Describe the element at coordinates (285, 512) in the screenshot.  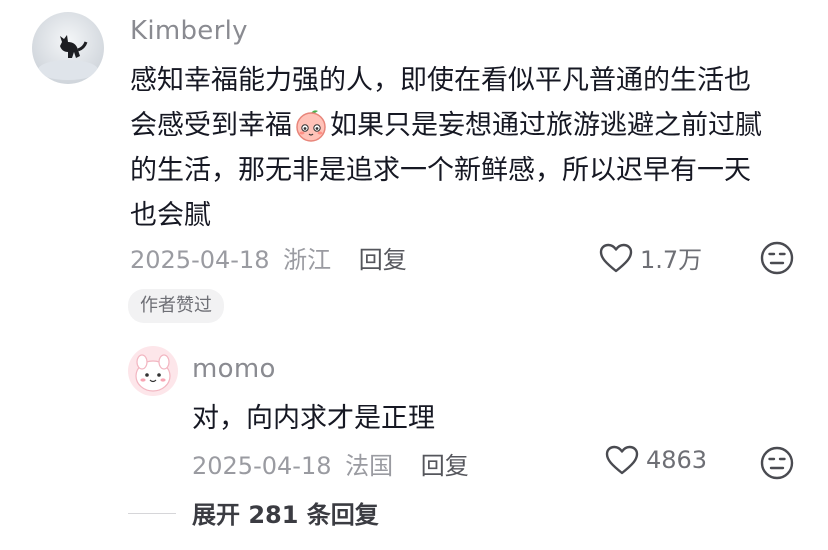
I see `expand-replies-button: 展开 281 条回复` at that location.